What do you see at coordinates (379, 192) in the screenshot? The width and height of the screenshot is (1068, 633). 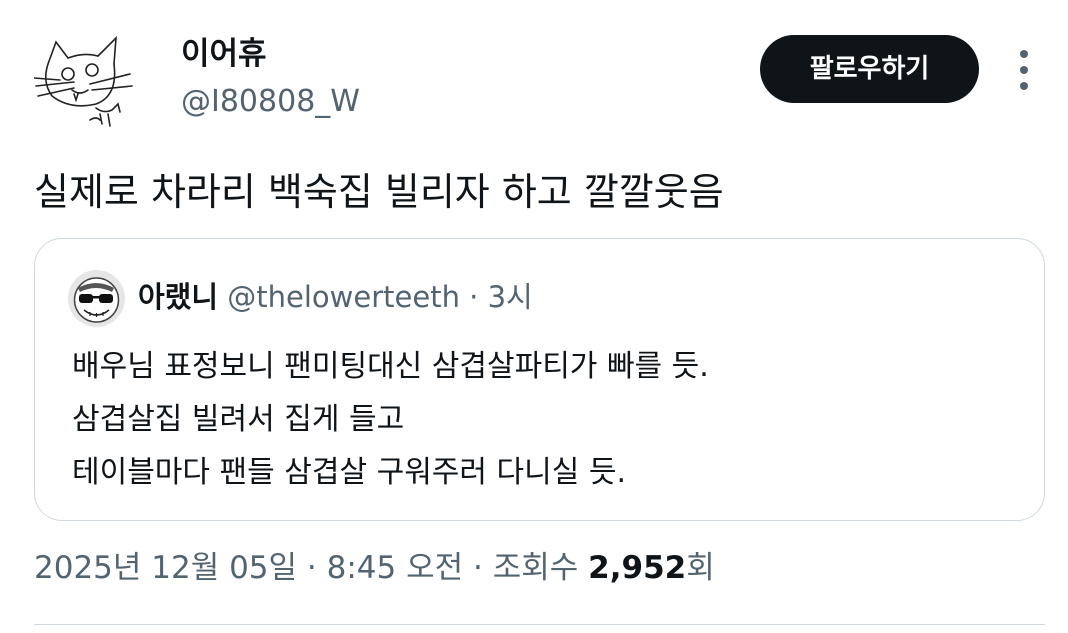 I see `tweet-text: 실제로 차라리 백숙집 빌리자 하고 깔깔웃음` at bounding box center [379, 192].